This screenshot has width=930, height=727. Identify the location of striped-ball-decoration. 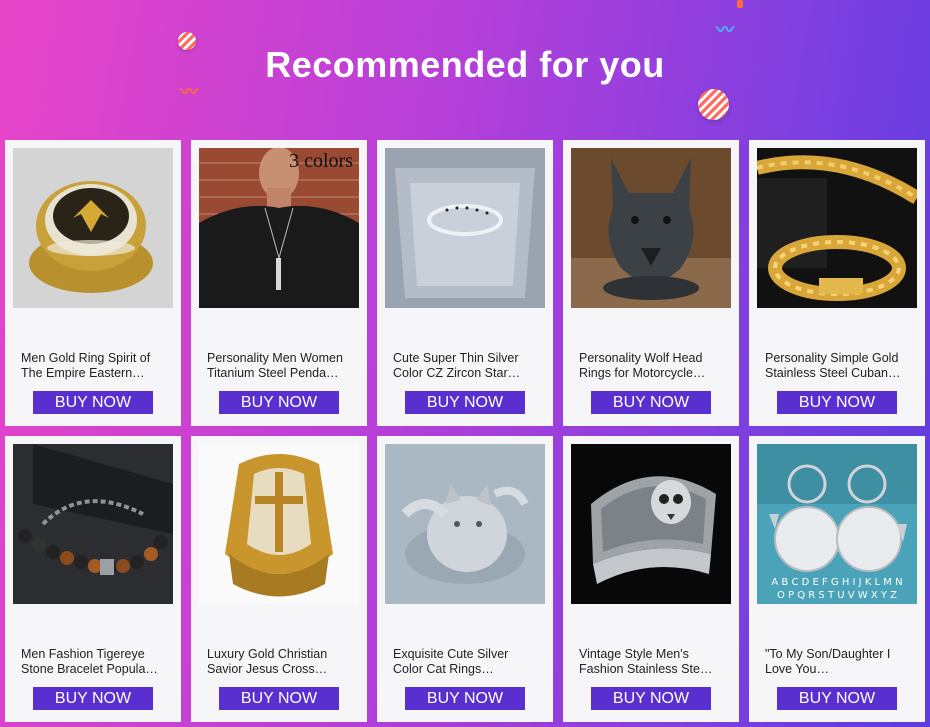
(713, 104).